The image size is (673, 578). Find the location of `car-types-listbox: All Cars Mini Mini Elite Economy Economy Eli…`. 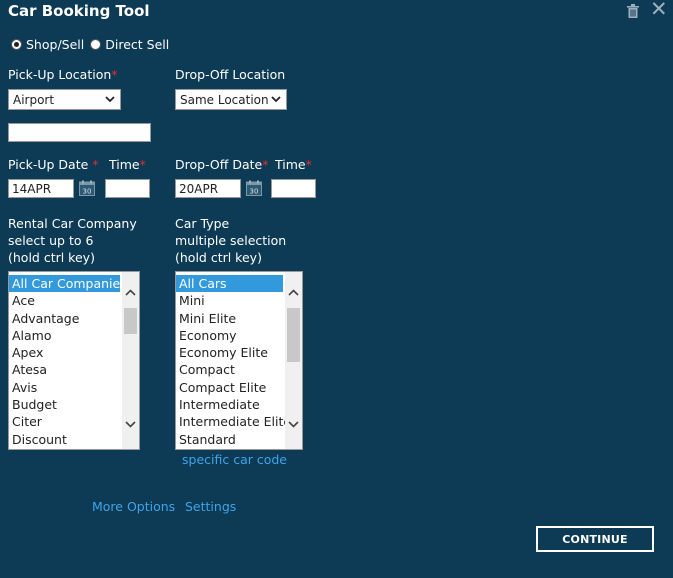

car-types-listbox: All Cars Mini Mini Elite Economy Economy Eli… is located at coordinates (239, 360).